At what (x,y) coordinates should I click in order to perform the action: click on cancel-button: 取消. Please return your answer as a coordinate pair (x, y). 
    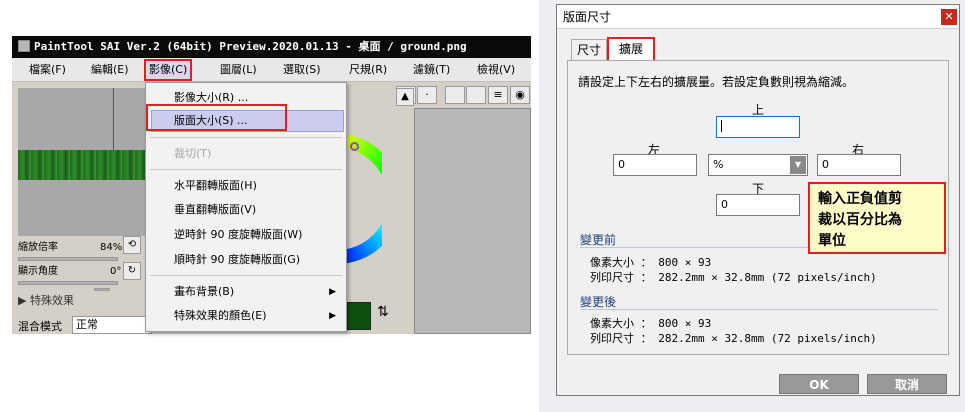
    Looking at the image, I should click on (907, 384).